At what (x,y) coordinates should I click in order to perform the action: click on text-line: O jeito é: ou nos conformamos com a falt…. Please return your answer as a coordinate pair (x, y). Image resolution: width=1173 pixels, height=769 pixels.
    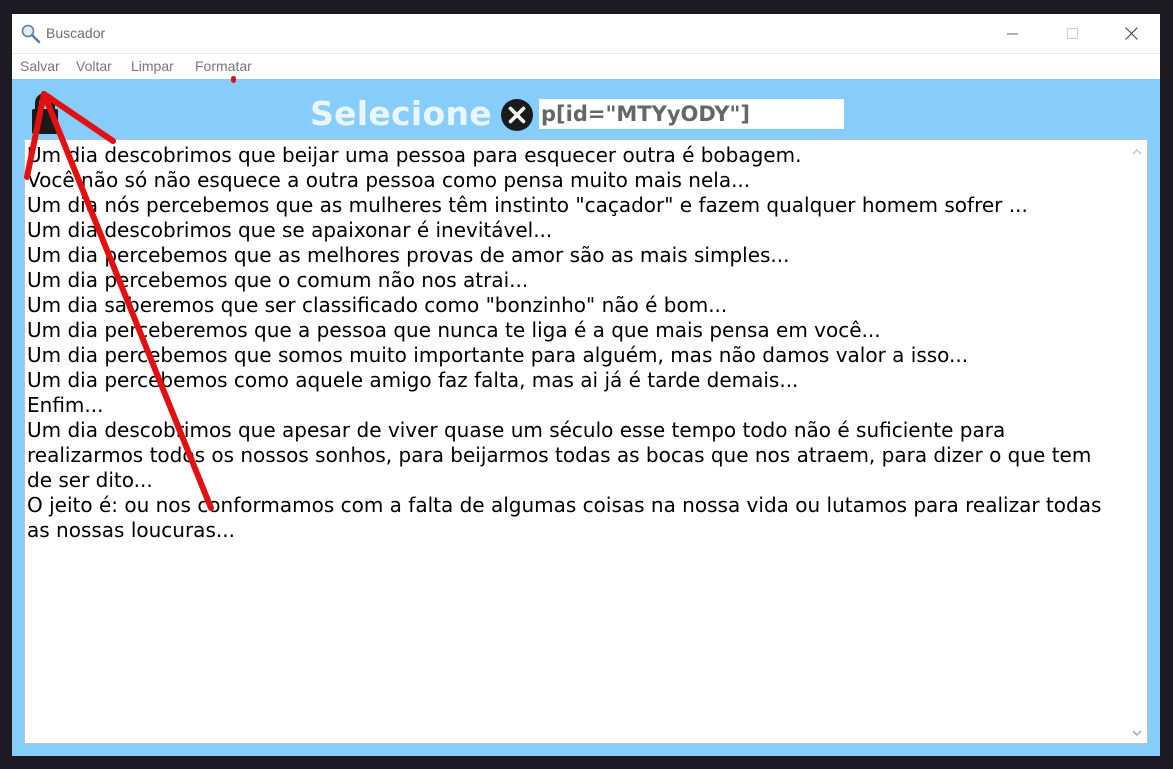
    Looking at the image, I should click on (564, 517).